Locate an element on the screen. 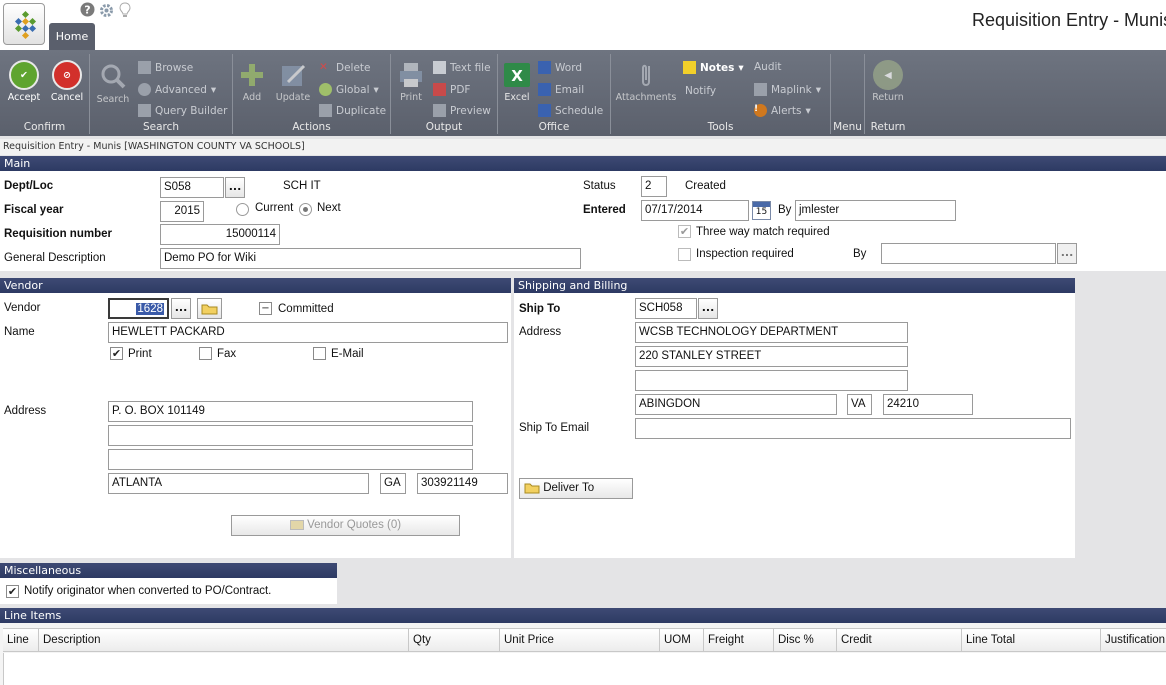  fax-checkbox is located at coordinates (205, 353).